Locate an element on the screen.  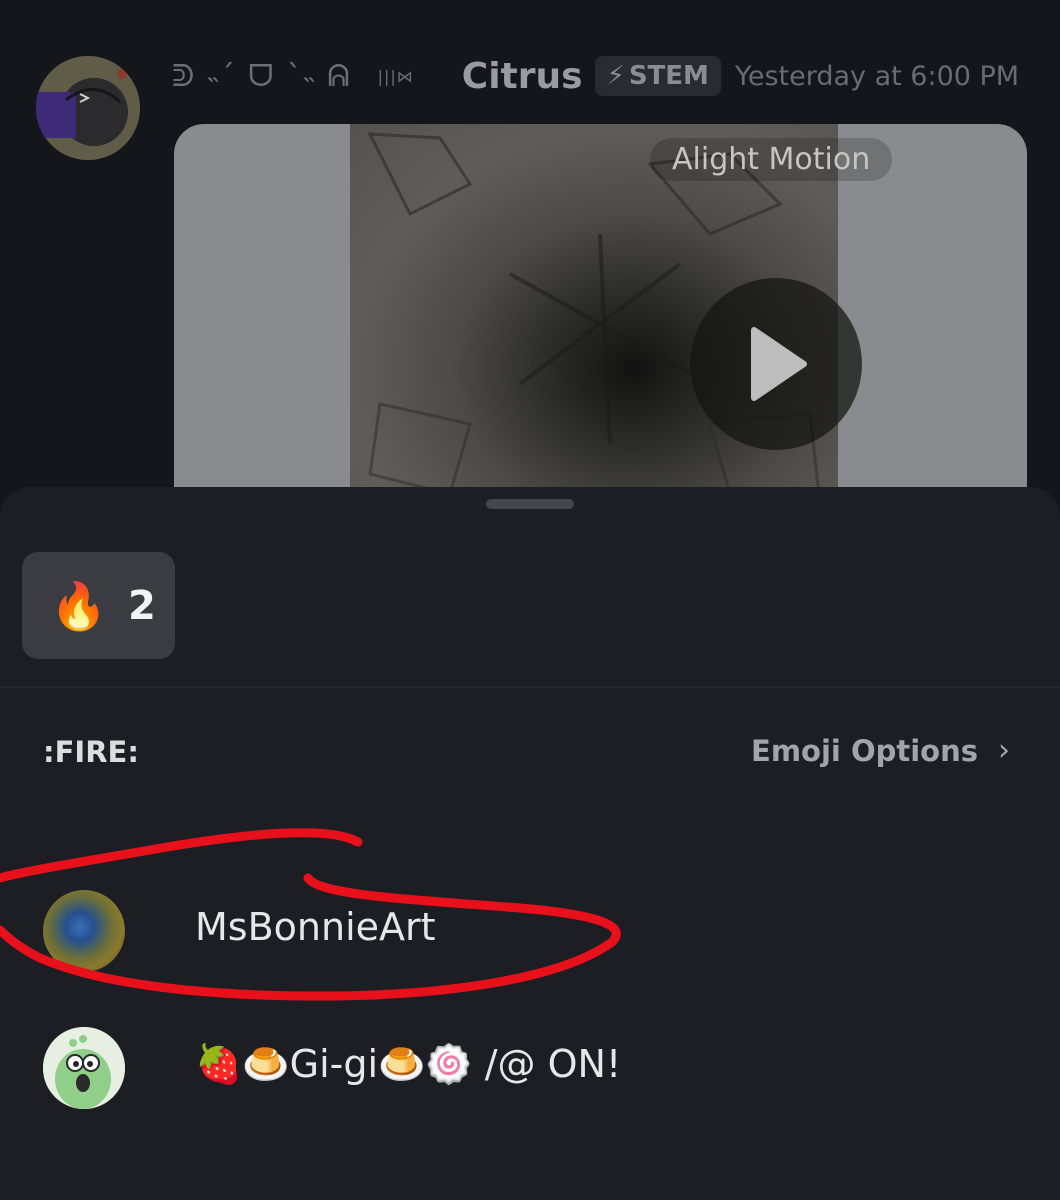
chevron-right-icon: › is located at coordinates (1004, 750).